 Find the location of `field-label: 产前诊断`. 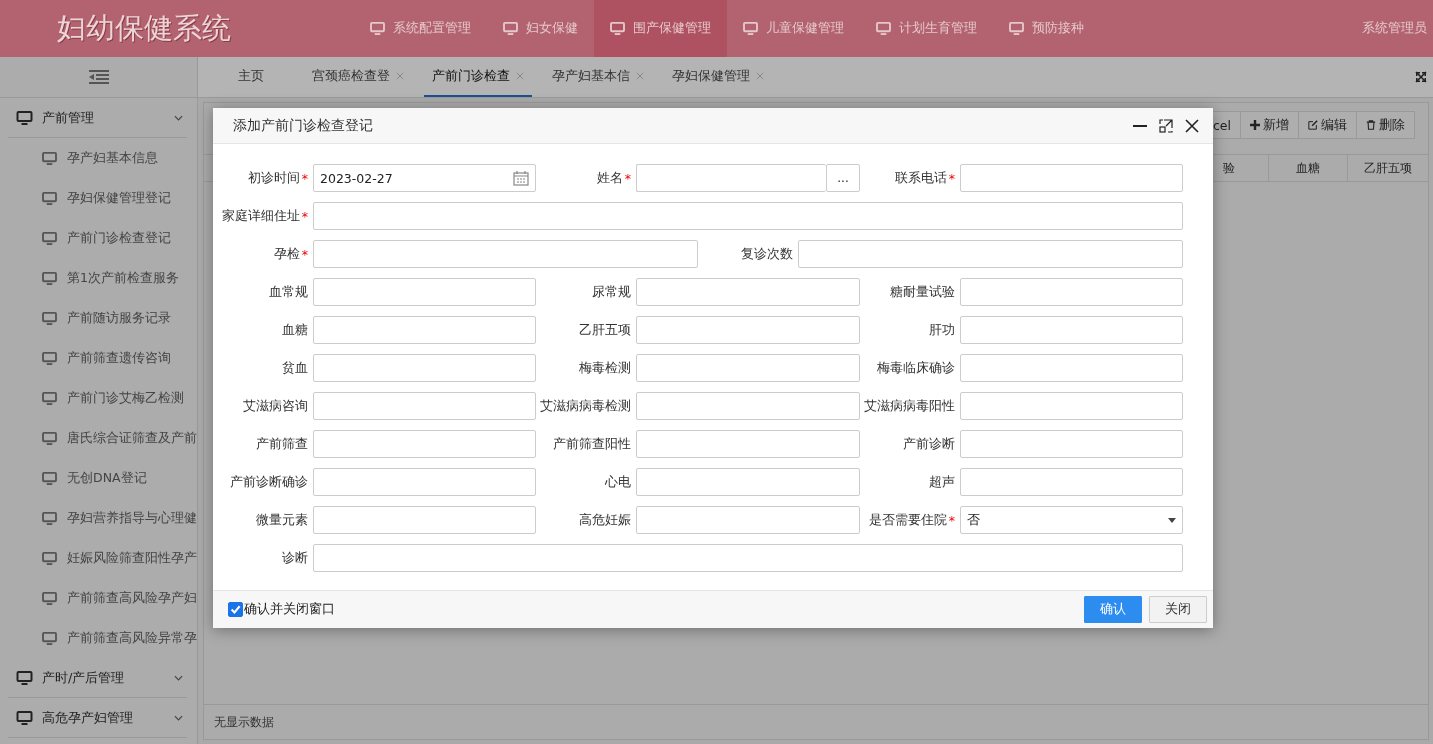

field-label: 产前诊断 is located at coordinates (929, 444).